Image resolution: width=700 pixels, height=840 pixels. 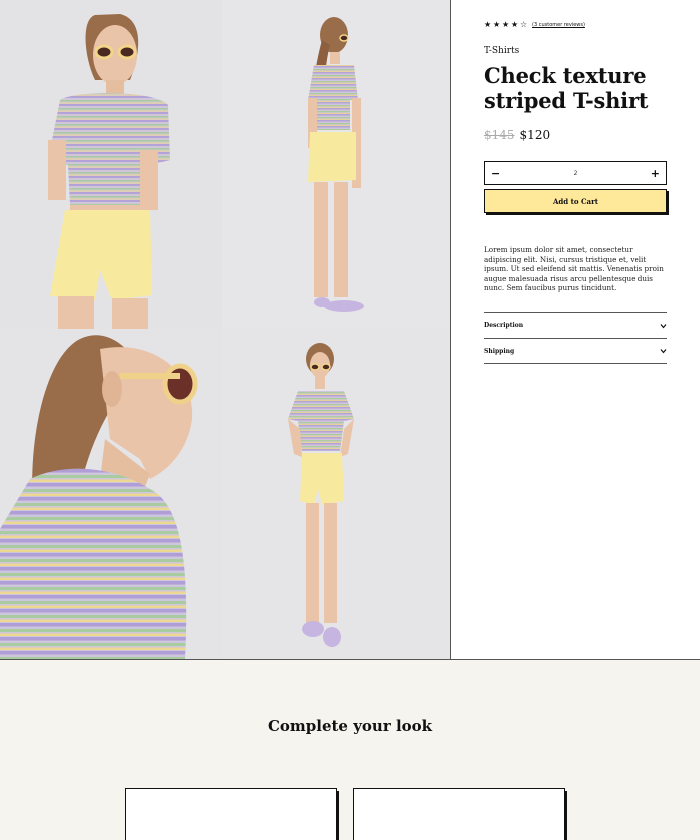 What do you see at coordinates (575, 351) in the screenshot?
I see `accordion-shipping: Shipping` at bounding box center [575, 351].